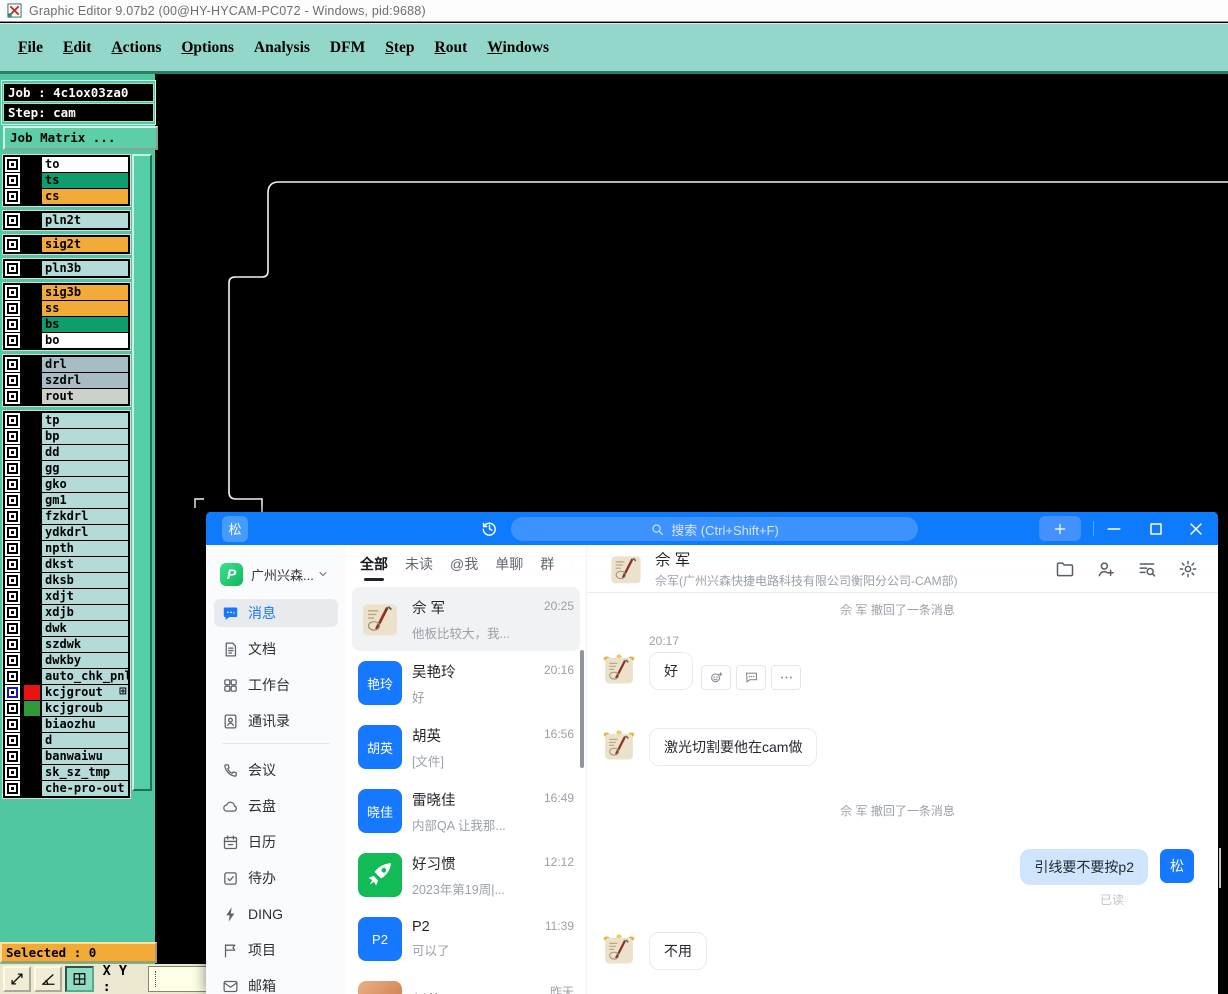 This screenshot has width=1228, height=994. I want to click on minimize-button, so click(1114, 529).